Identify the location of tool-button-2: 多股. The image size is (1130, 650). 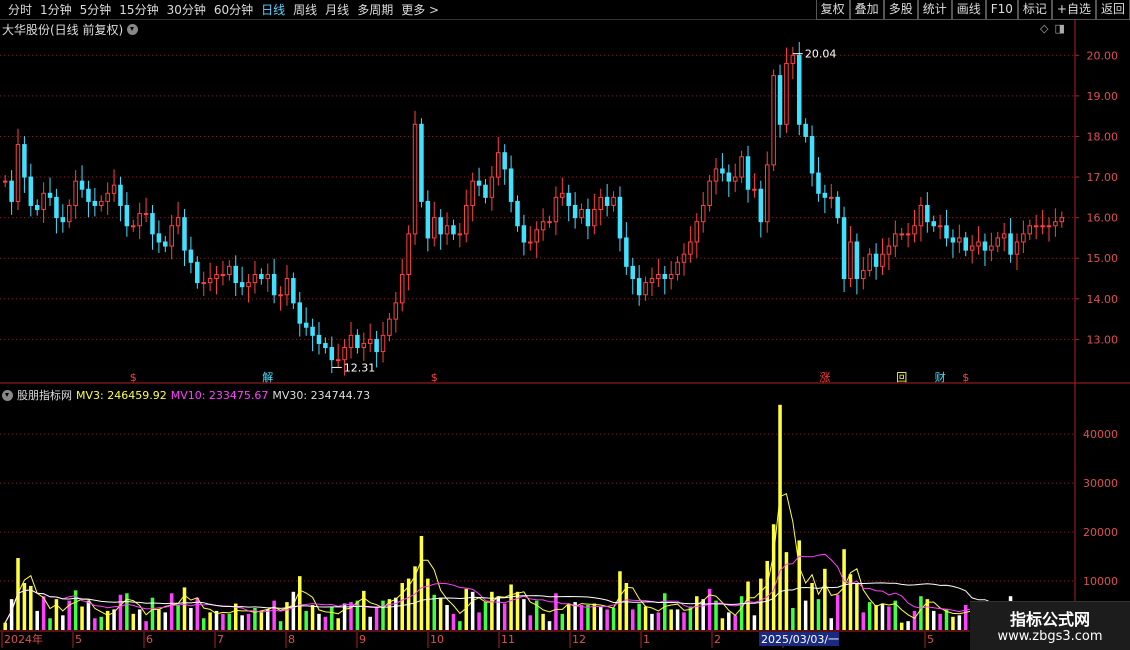
(900, 10).